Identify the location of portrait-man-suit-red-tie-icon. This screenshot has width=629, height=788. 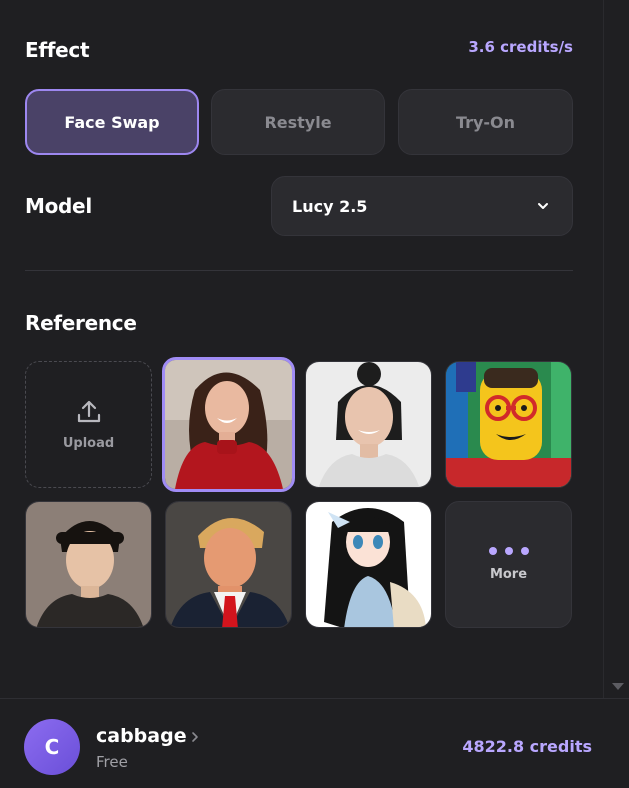
(228, 564).